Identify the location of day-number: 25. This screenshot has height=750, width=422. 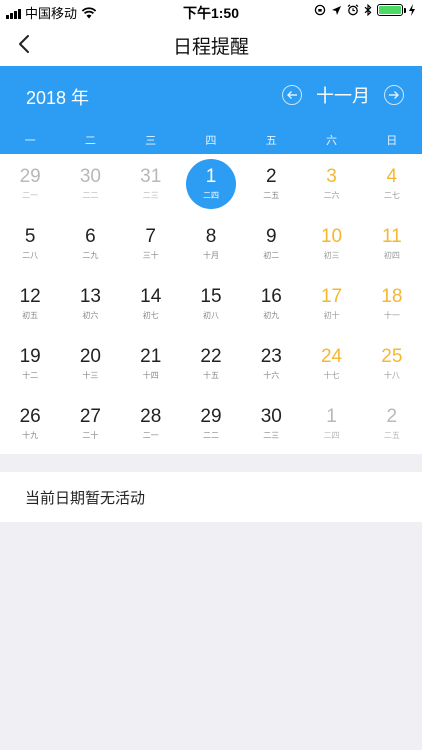
(392, 356).